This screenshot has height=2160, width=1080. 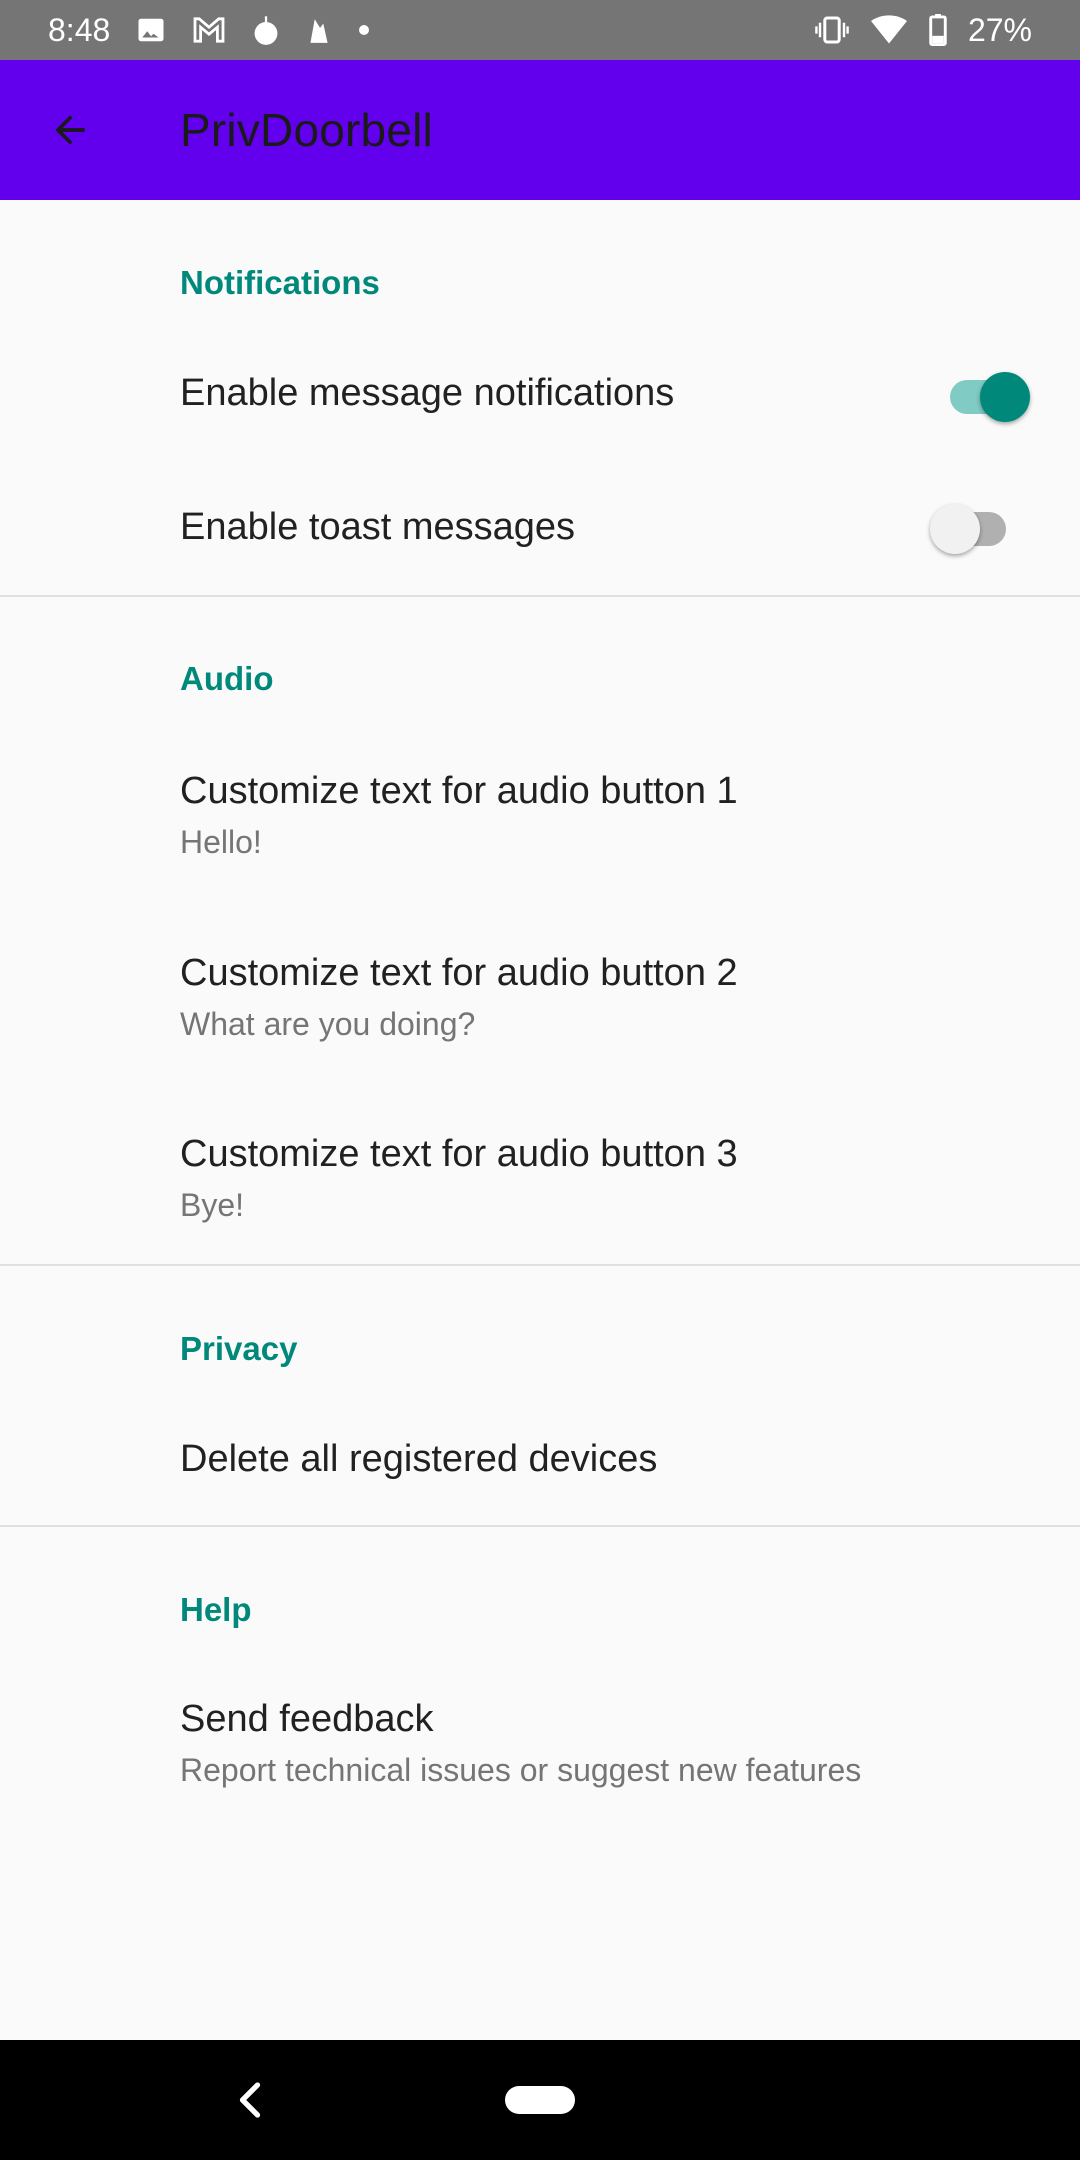 What do you see at coordinates (280, 282) in the screenshot?
I see `category-notifications: Notifications` at bounding box center [280, 282].